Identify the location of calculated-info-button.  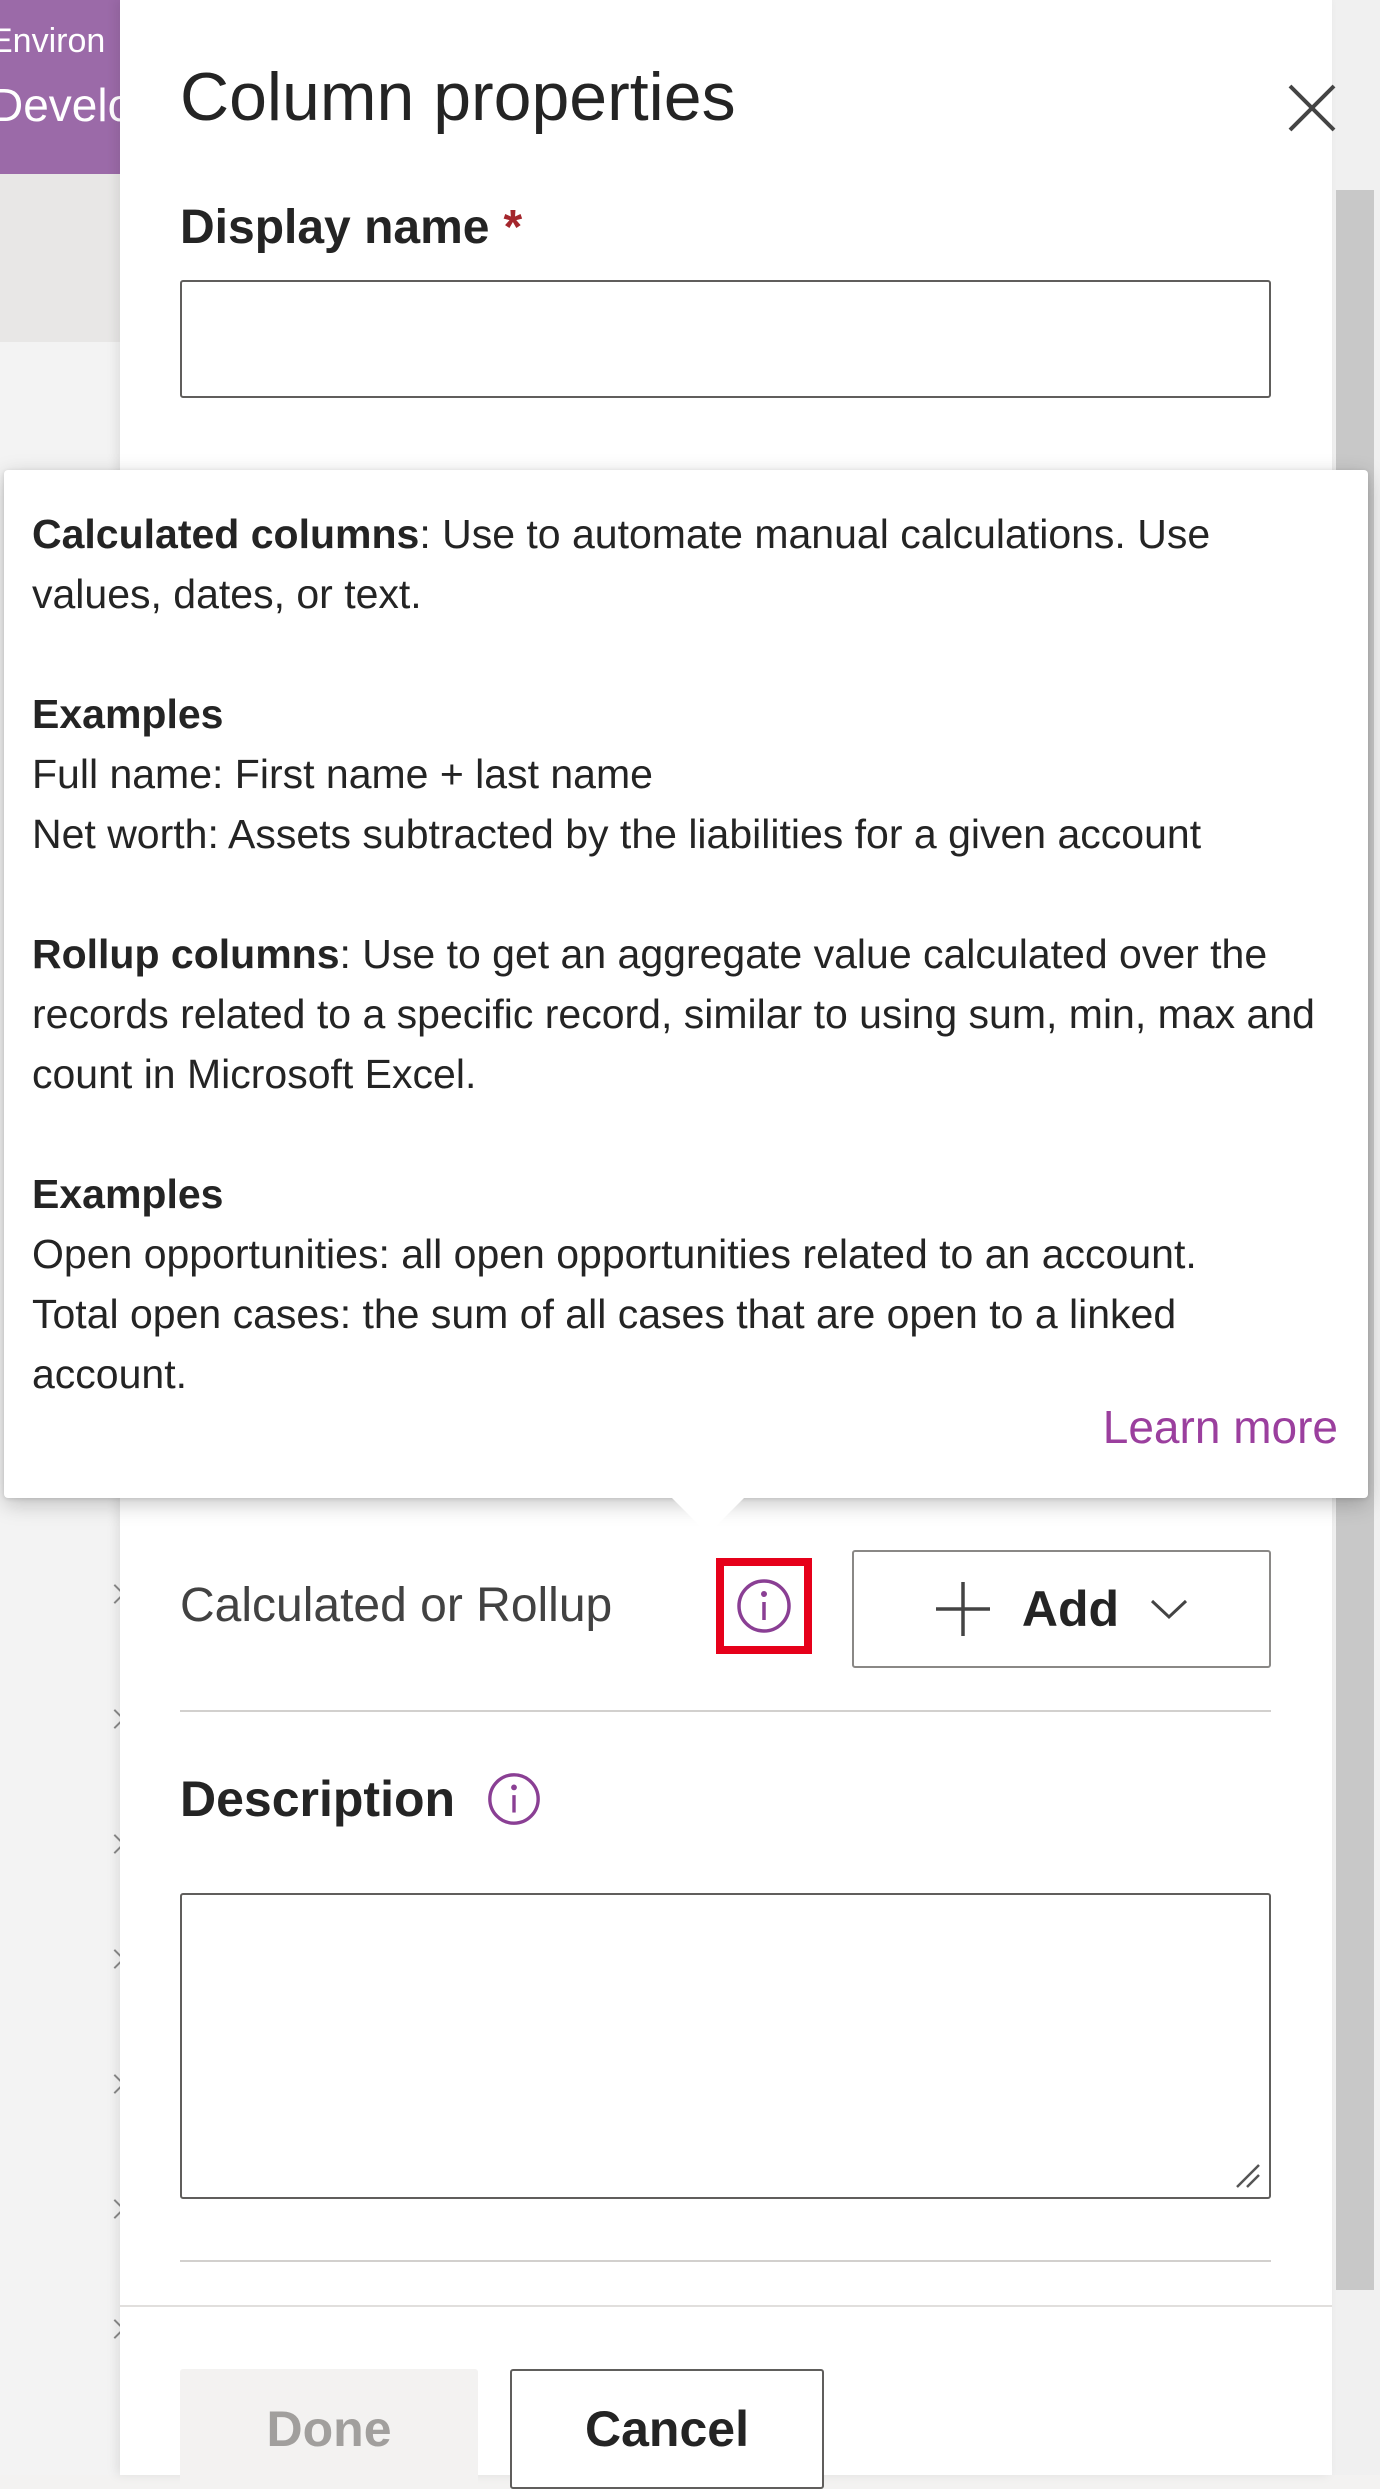
(764, 1606).